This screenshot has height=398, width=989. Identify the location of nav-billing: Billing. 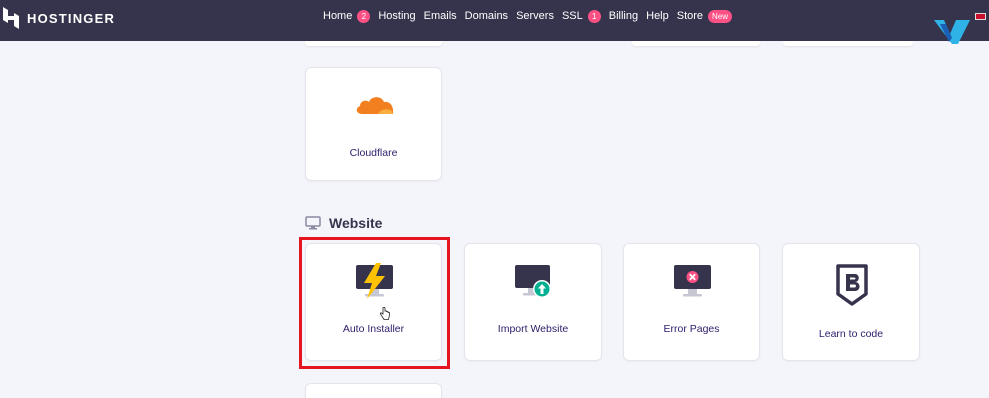
(623, 16).